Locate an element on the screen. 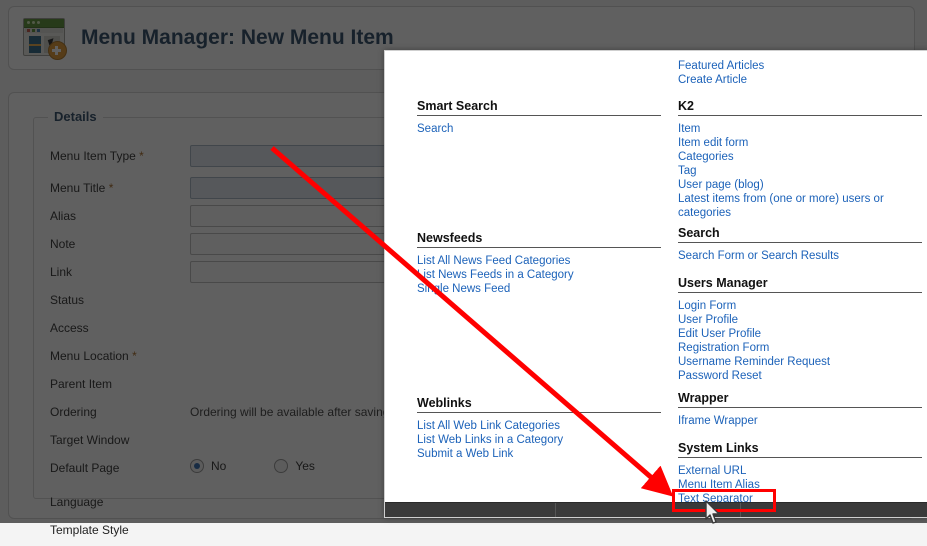  ungrouped-links: Featured Articles Create Article is located at coordinates (800, 73).